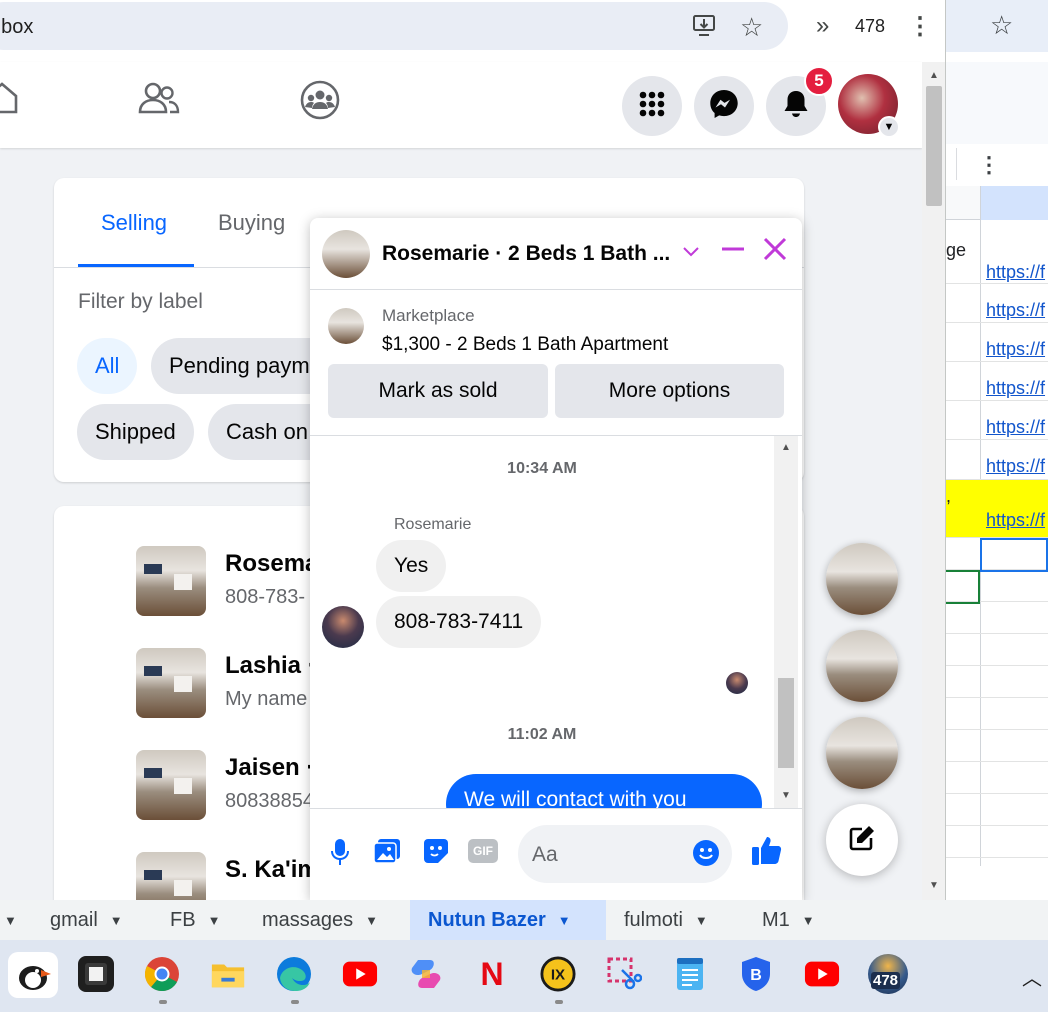 The width and height of the screenshot is (1048, 1012). What do you see at coordinates (705, 29) in the screenshot?
I see `install-app-icon` at bounding box center [705, 29].